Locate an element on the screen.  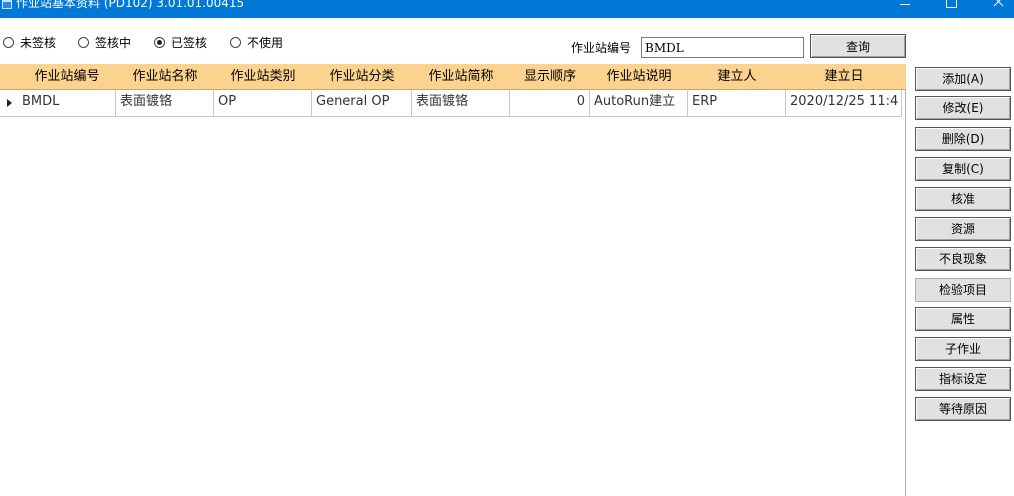
radio-signed: 已签核 is located at coordinates (180, 42).